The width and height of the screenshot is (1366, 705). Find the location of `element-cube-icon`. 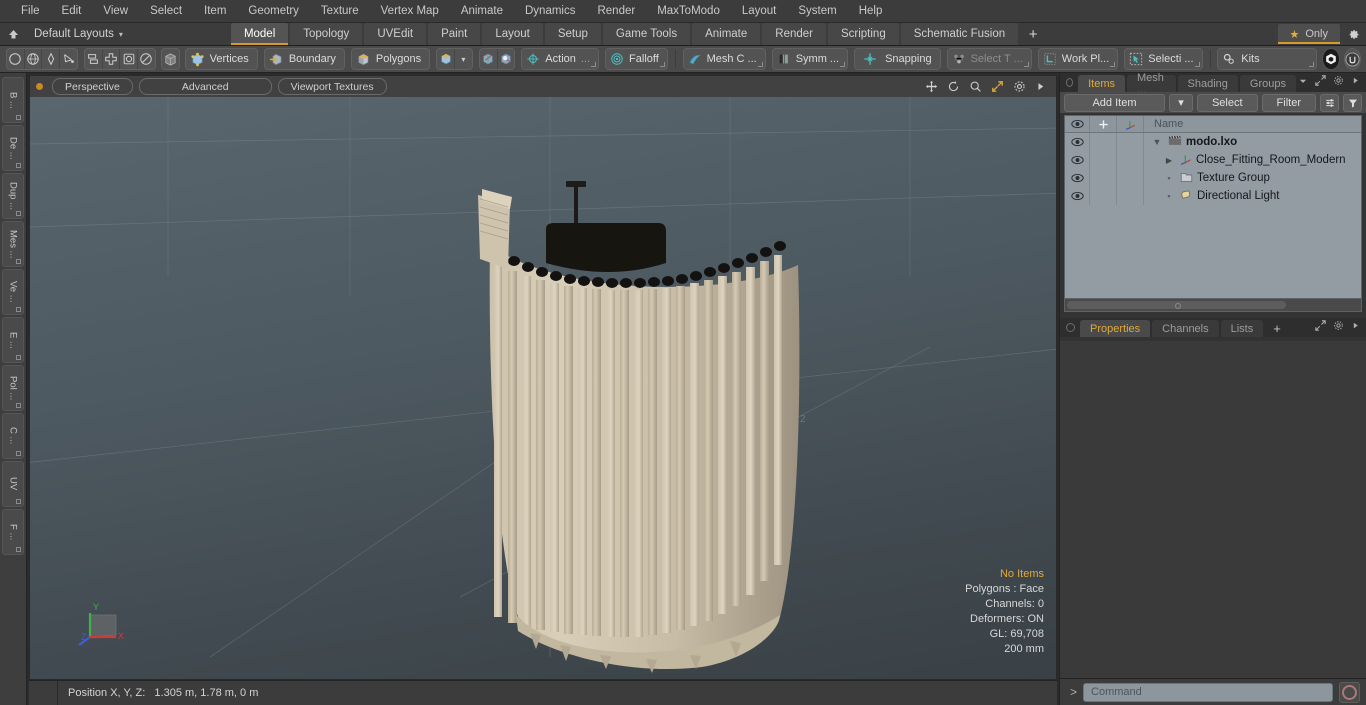

element-cube-icon is located at coordinates (446, 59).